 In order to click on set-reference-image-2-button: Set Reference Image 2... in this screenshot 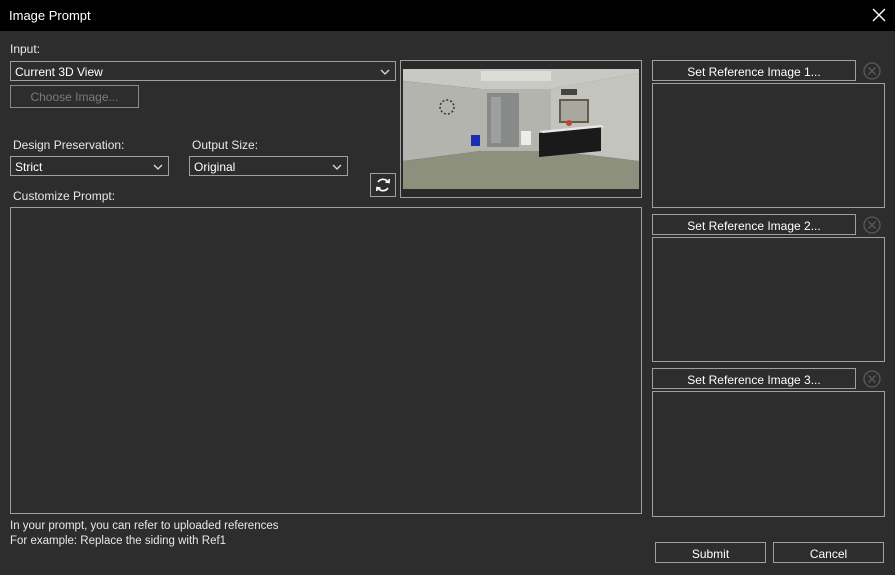, I will do `click(754, 224)`.